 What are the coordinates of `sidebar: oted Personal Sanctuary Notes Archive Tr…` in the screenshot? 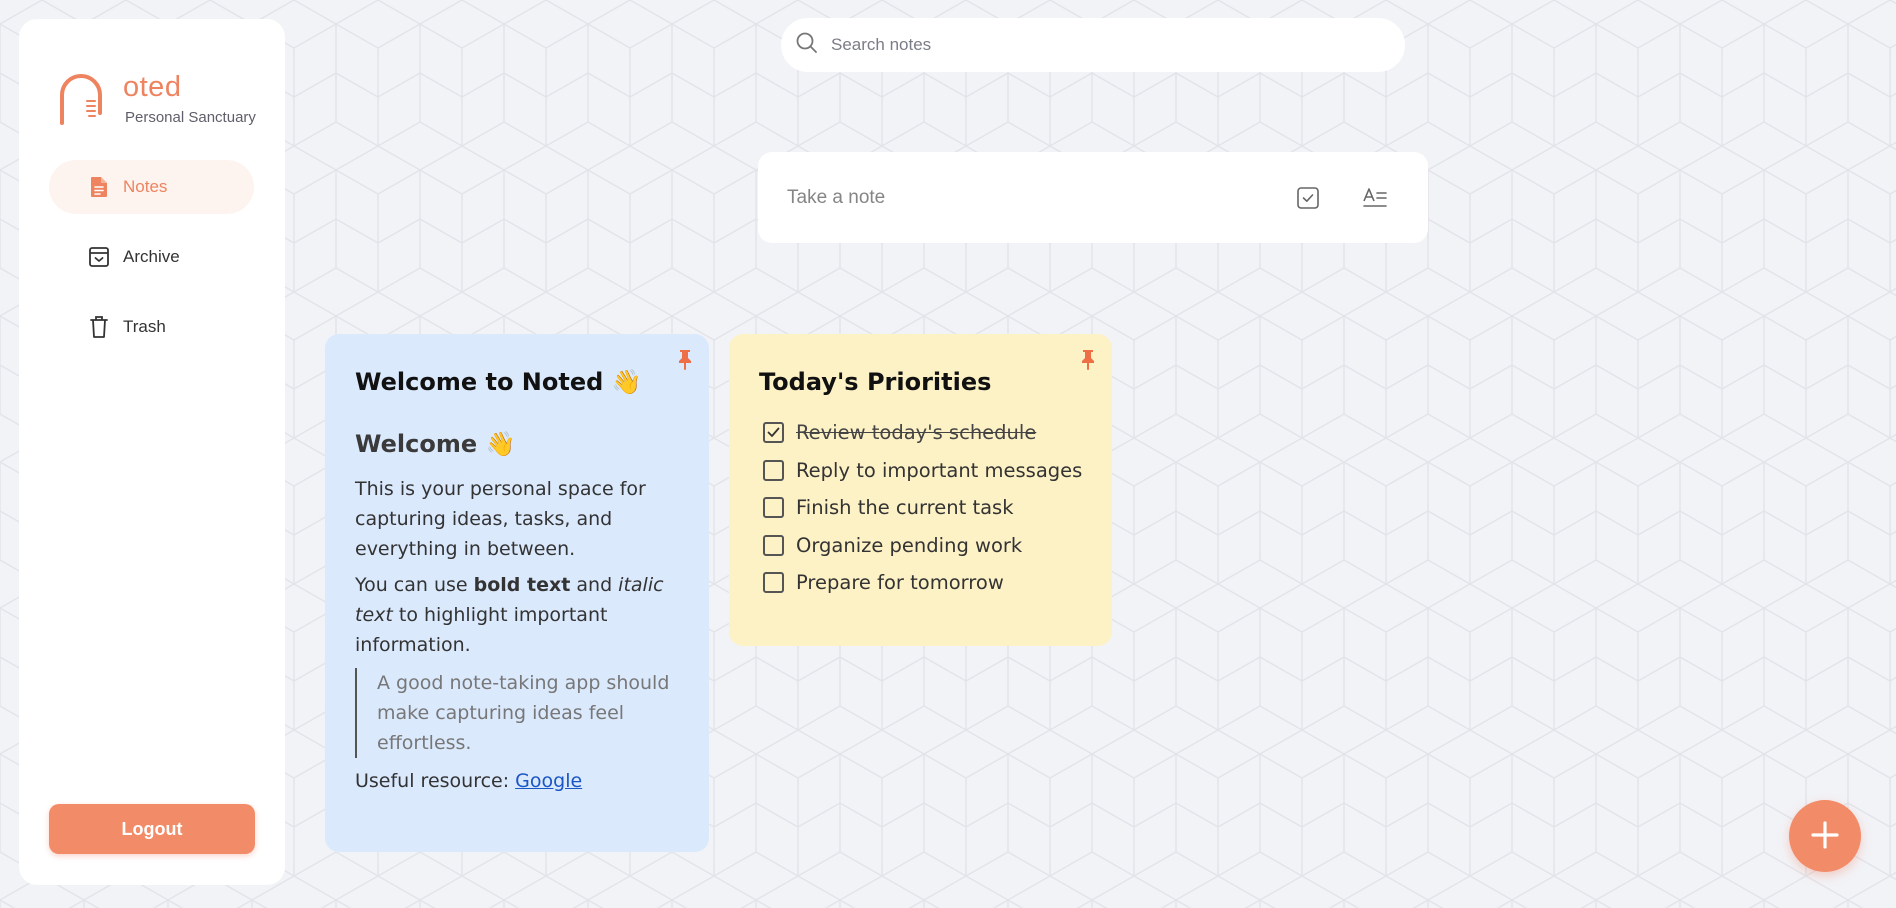 It's located at (152, 452).